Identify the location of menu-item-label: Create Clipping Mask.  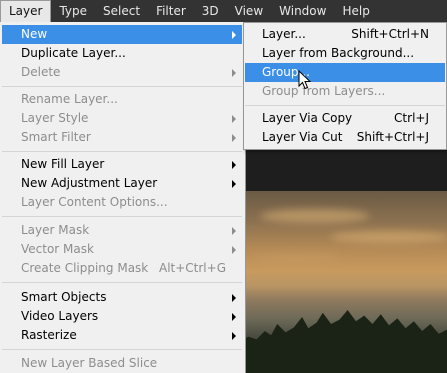
(85, 268).